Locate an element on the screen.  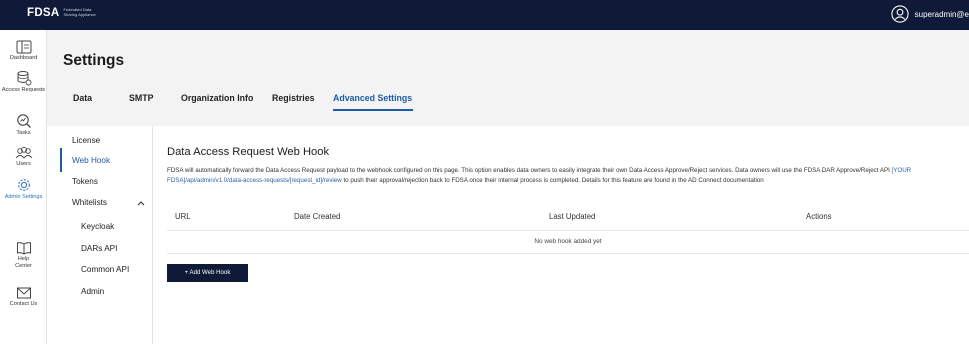
nav-item-tasks: Tasks is located at coordinates (23, 125).